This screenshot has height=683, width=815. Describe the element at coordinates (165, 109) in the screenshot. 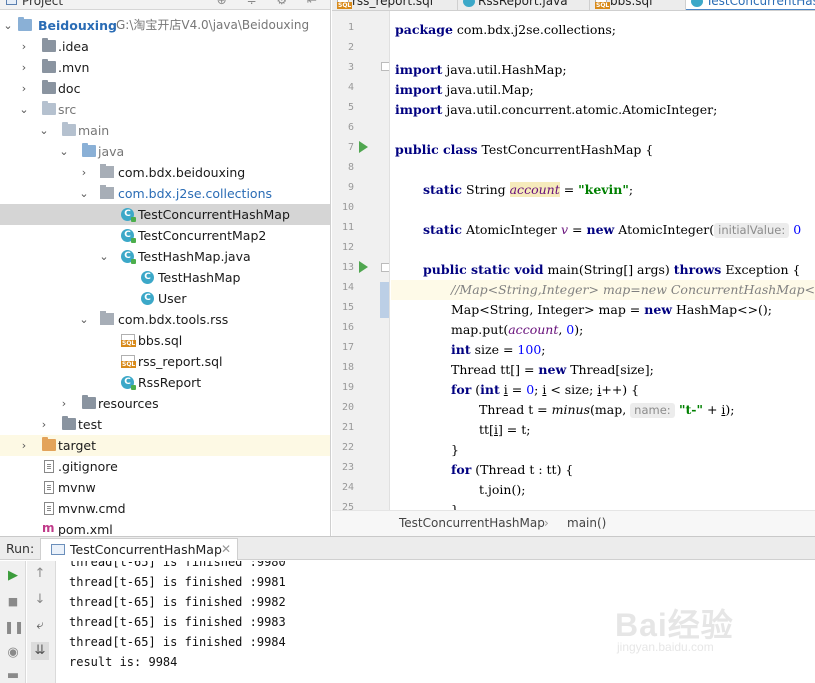

I see `tree-item-src: ⌄ src` at that location.